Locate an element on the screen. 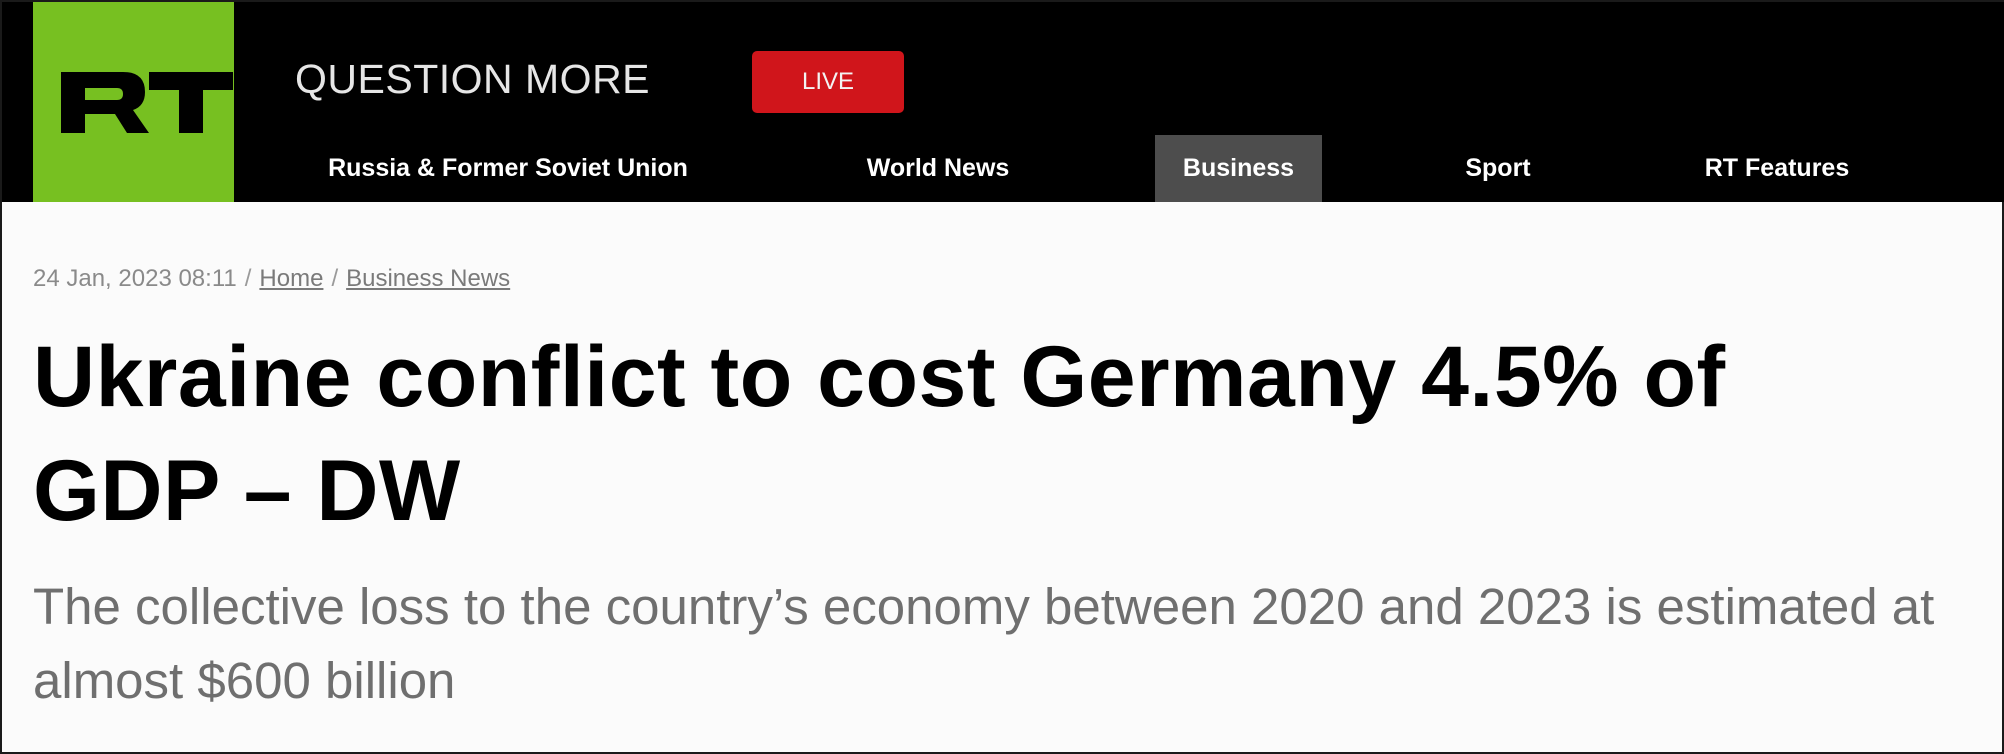 This screenshot has height=754, width=2004. breadcrumb-home-link: Home is located at coordinates (291, 278).